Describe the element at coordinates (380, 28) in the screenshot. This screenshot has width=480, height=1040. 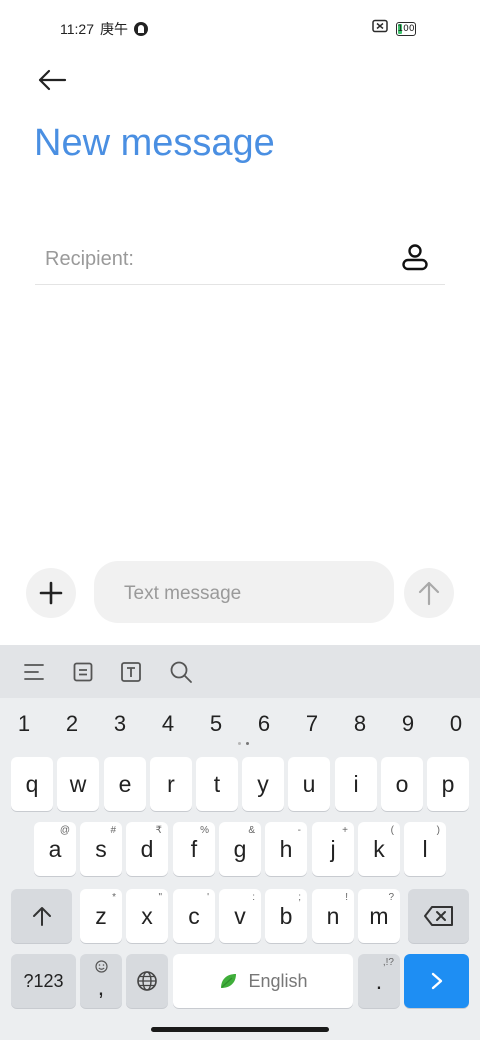
I see `sim-off-icon` at that location.